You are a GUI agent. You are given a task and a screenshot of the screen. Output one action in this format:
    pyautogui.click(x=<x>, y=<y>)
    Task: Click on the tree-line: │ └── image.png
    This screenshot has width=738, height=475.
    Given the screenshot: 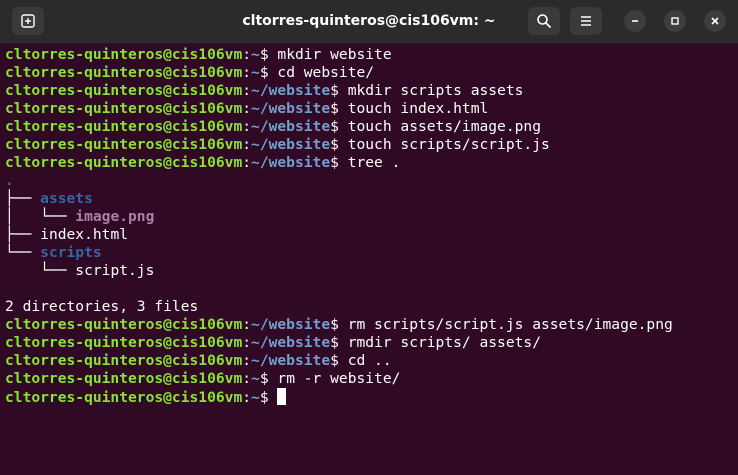 What is the action you would take?
    pyautogui.click(x=79, y=217)
    